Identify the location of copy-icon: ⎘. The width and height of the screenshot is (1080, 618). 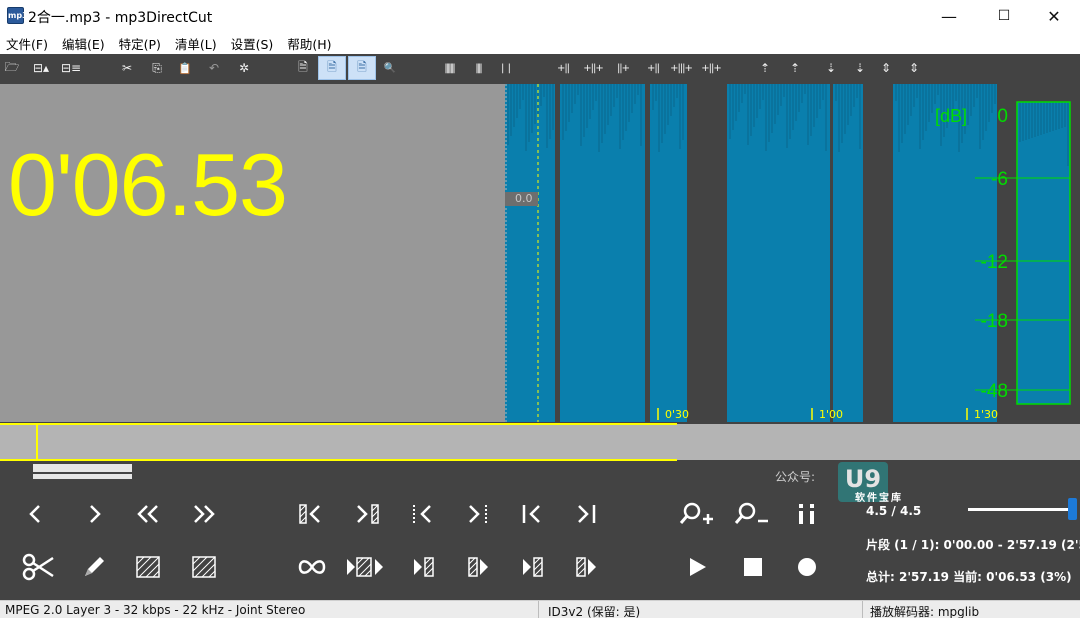
(157, 68).